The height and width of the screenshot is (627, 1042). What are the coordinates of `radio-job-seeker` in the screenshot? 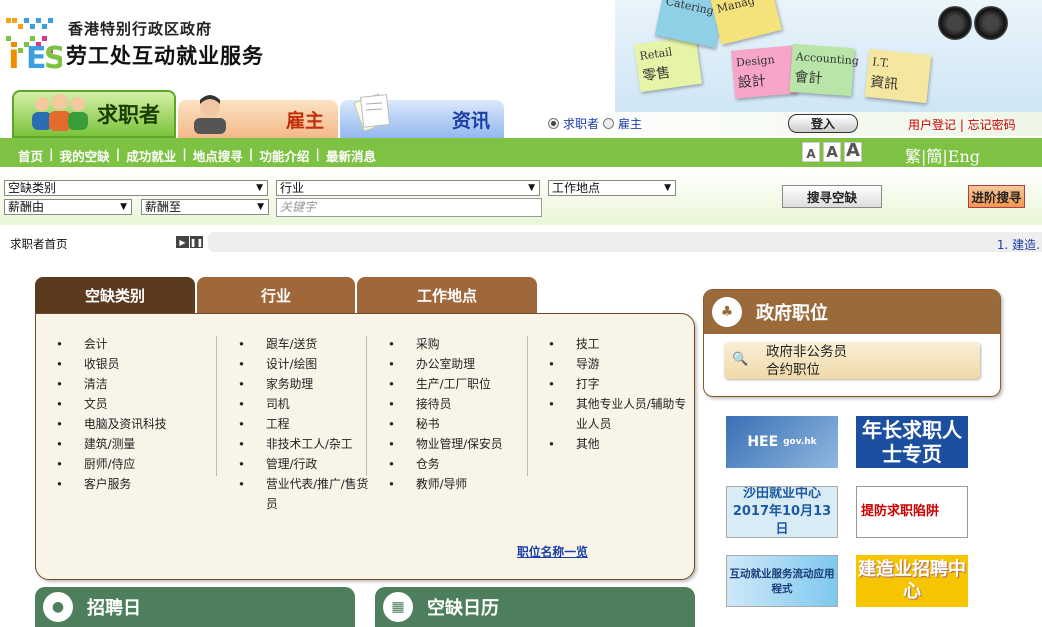 It's located at (553, 123).